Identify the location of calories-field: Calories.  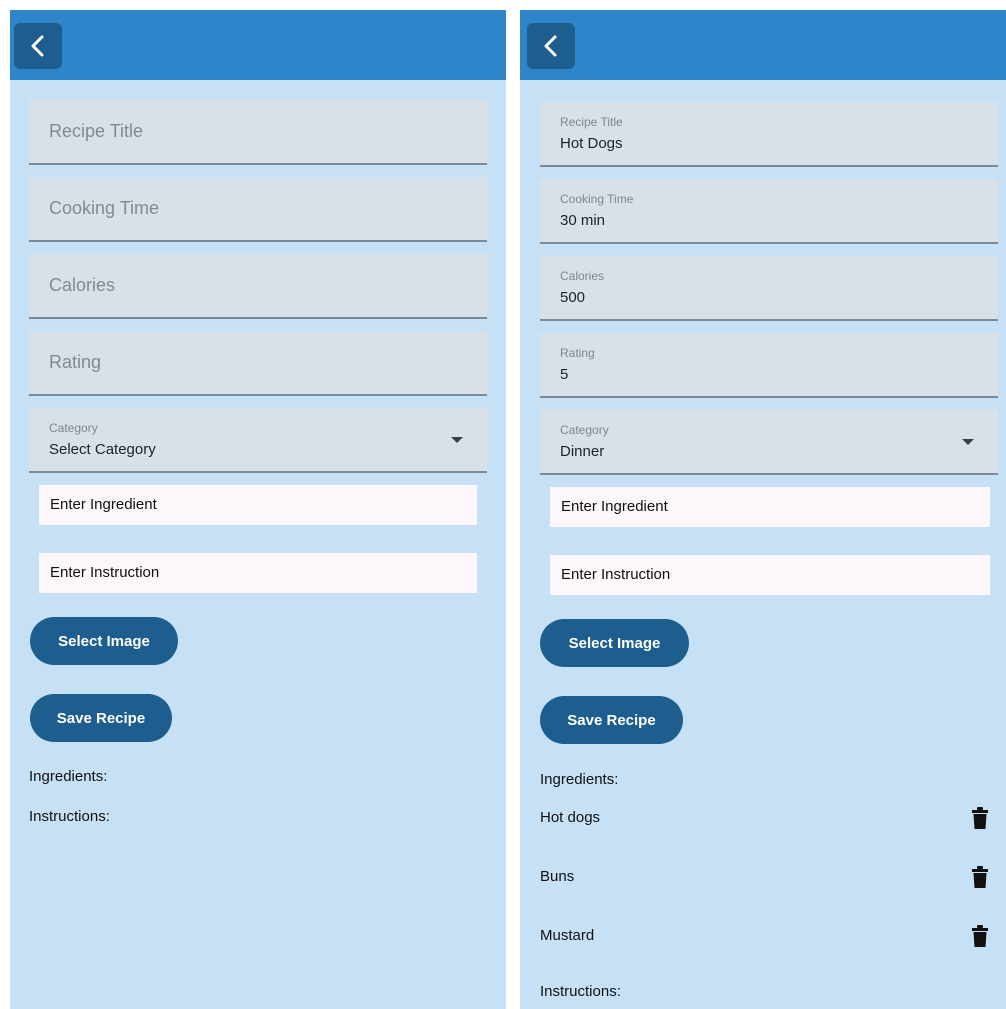
(258, 286).